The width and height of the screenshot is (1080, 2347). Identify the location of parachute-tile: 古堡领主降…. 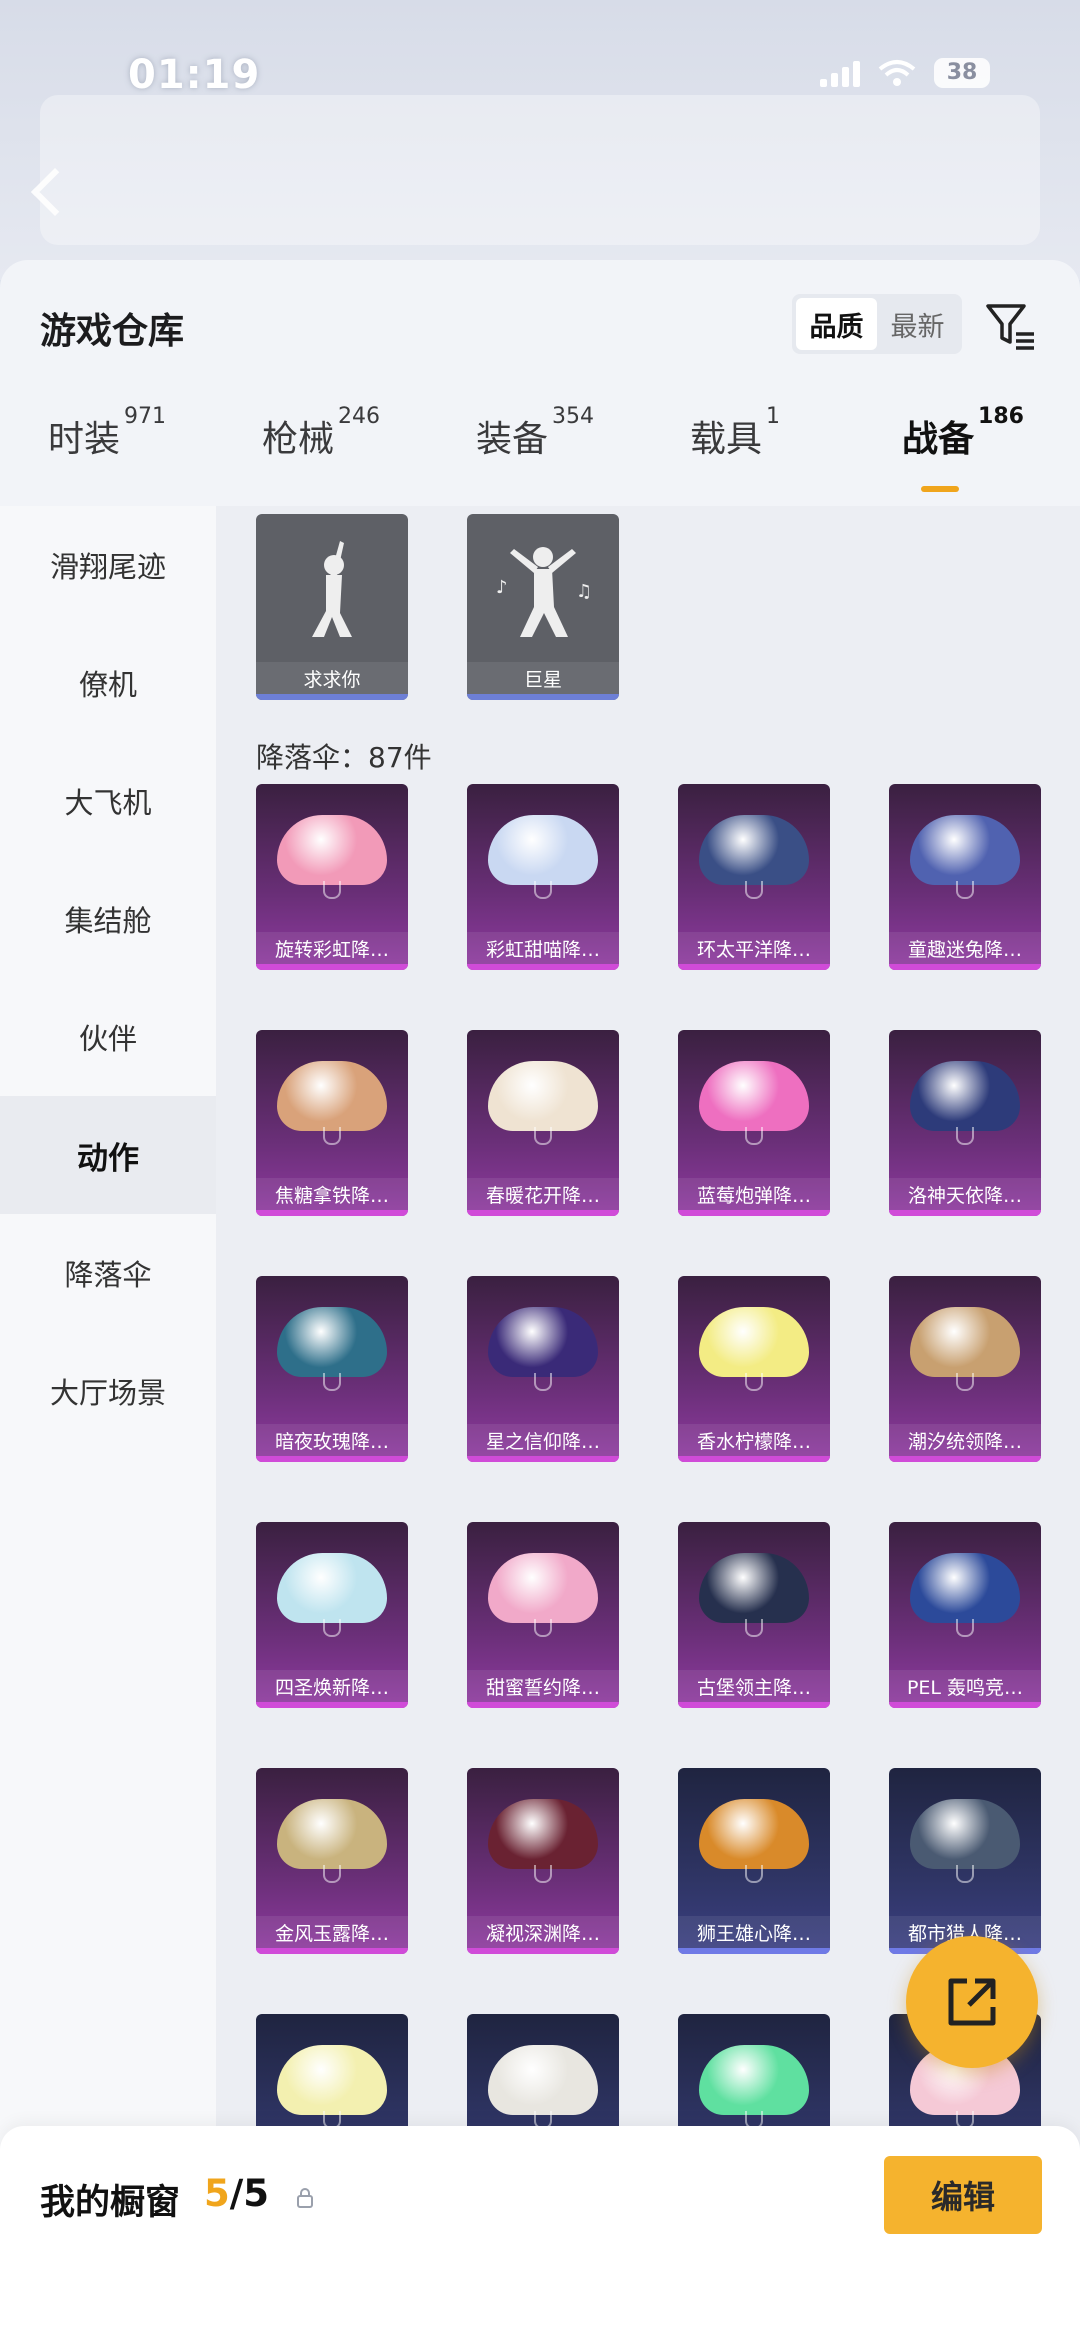
(754, 1615).